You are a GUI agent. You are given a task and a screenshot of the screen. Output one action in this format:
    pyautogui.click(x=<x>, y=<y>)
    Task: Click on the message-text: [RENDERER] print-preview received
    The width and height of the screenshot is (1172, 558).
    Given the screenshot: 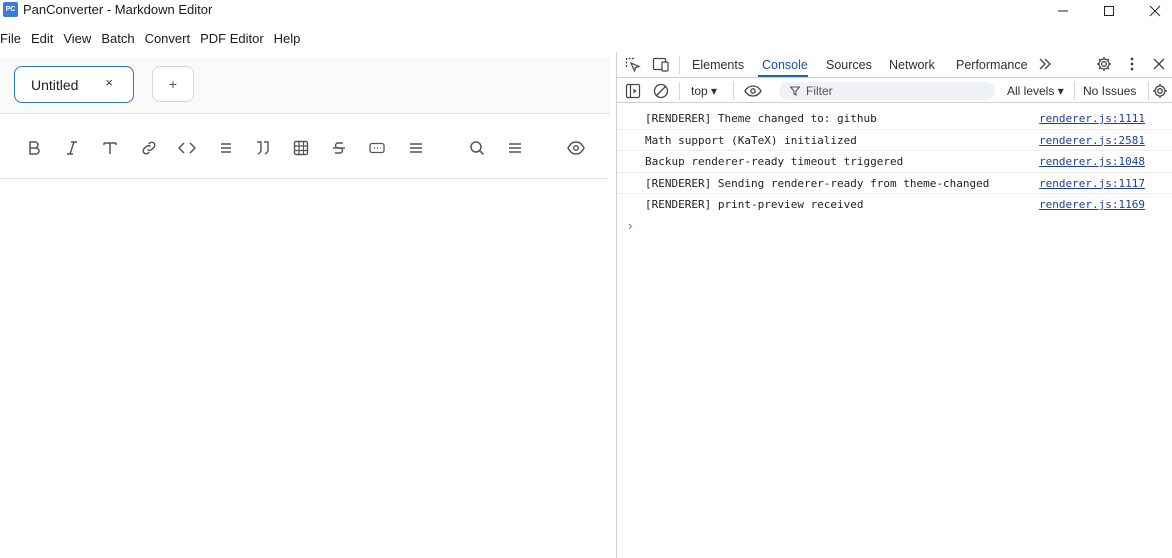 What is the action you would take?
    pyautogui.click(x=754, y=204)
    